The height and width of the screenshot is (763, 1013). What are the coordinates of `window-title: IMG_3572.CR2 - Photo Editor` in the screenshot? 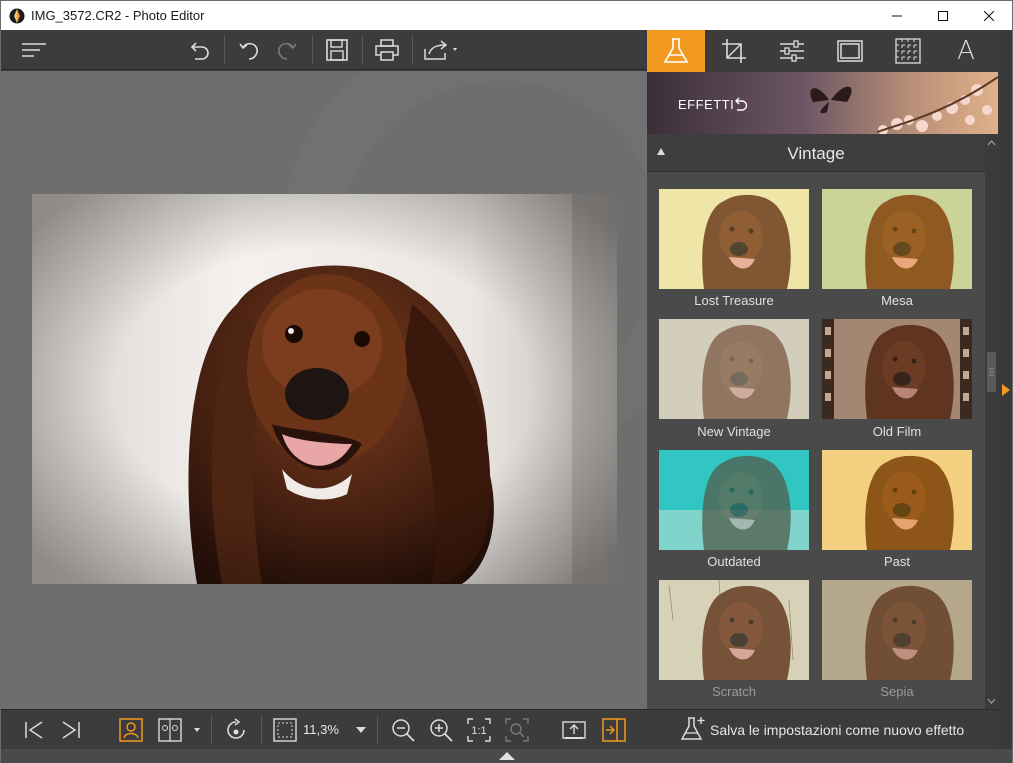 It's located at (118, 15).